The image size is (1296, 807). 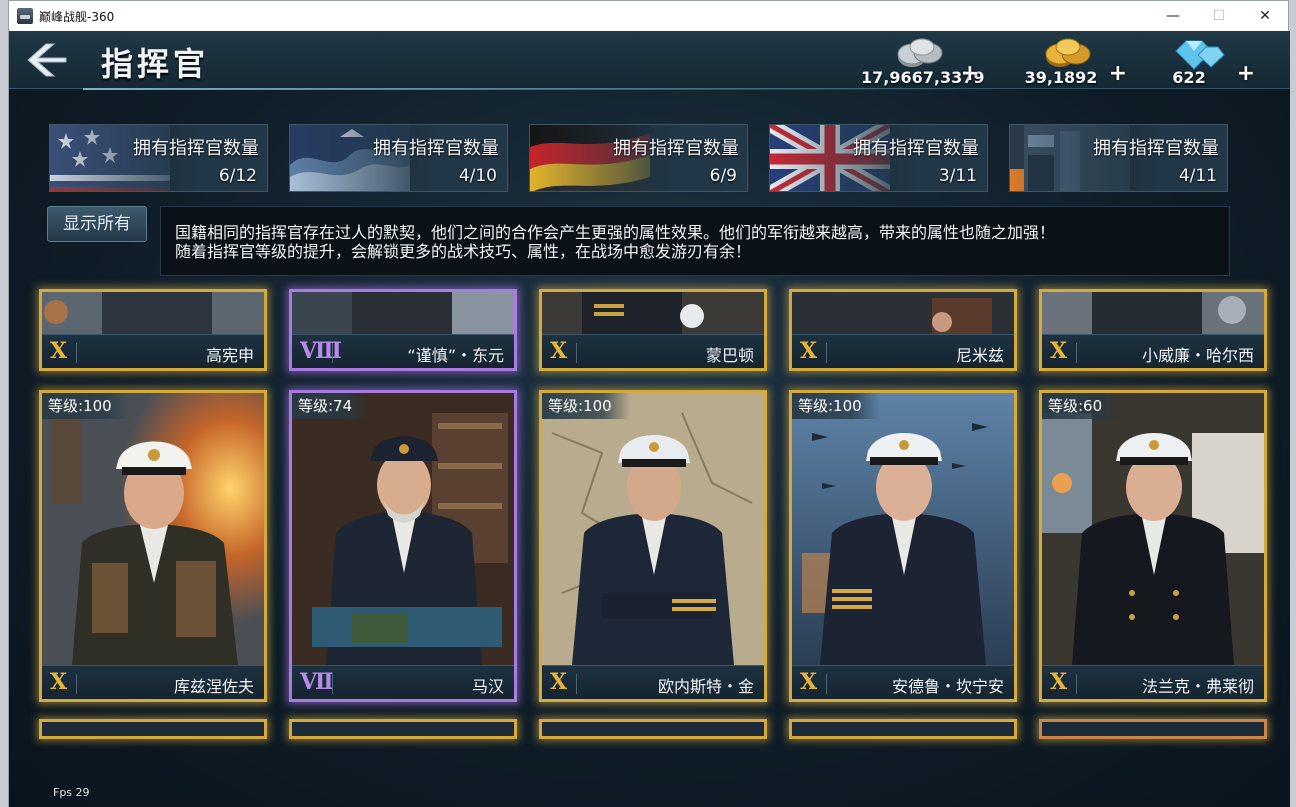 I want to click on nameplate: Ⅷ “谨慎”・东元, so click(x=403, y=351).